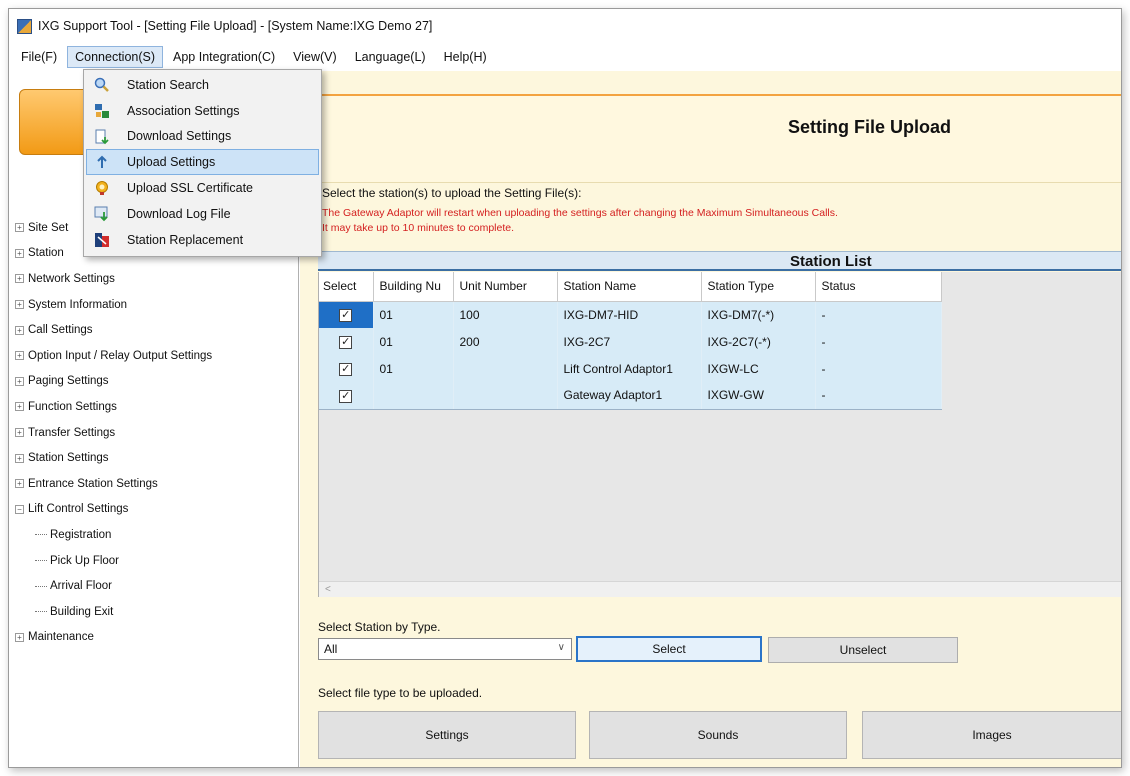 The image size is (1130, 776). I want to click on table-row: ✓ 01 100 IXG-DM7-HID IXG-DM7(-*) -, so click(630, 314).